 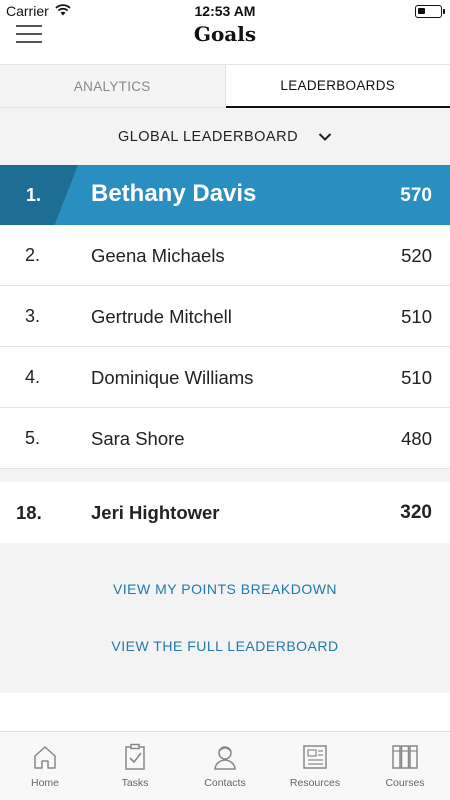 What do you see at coordinates (174, 193) in the screenshot?
I see `row-name: Bethany Davis` at bounding box center [174, 193].